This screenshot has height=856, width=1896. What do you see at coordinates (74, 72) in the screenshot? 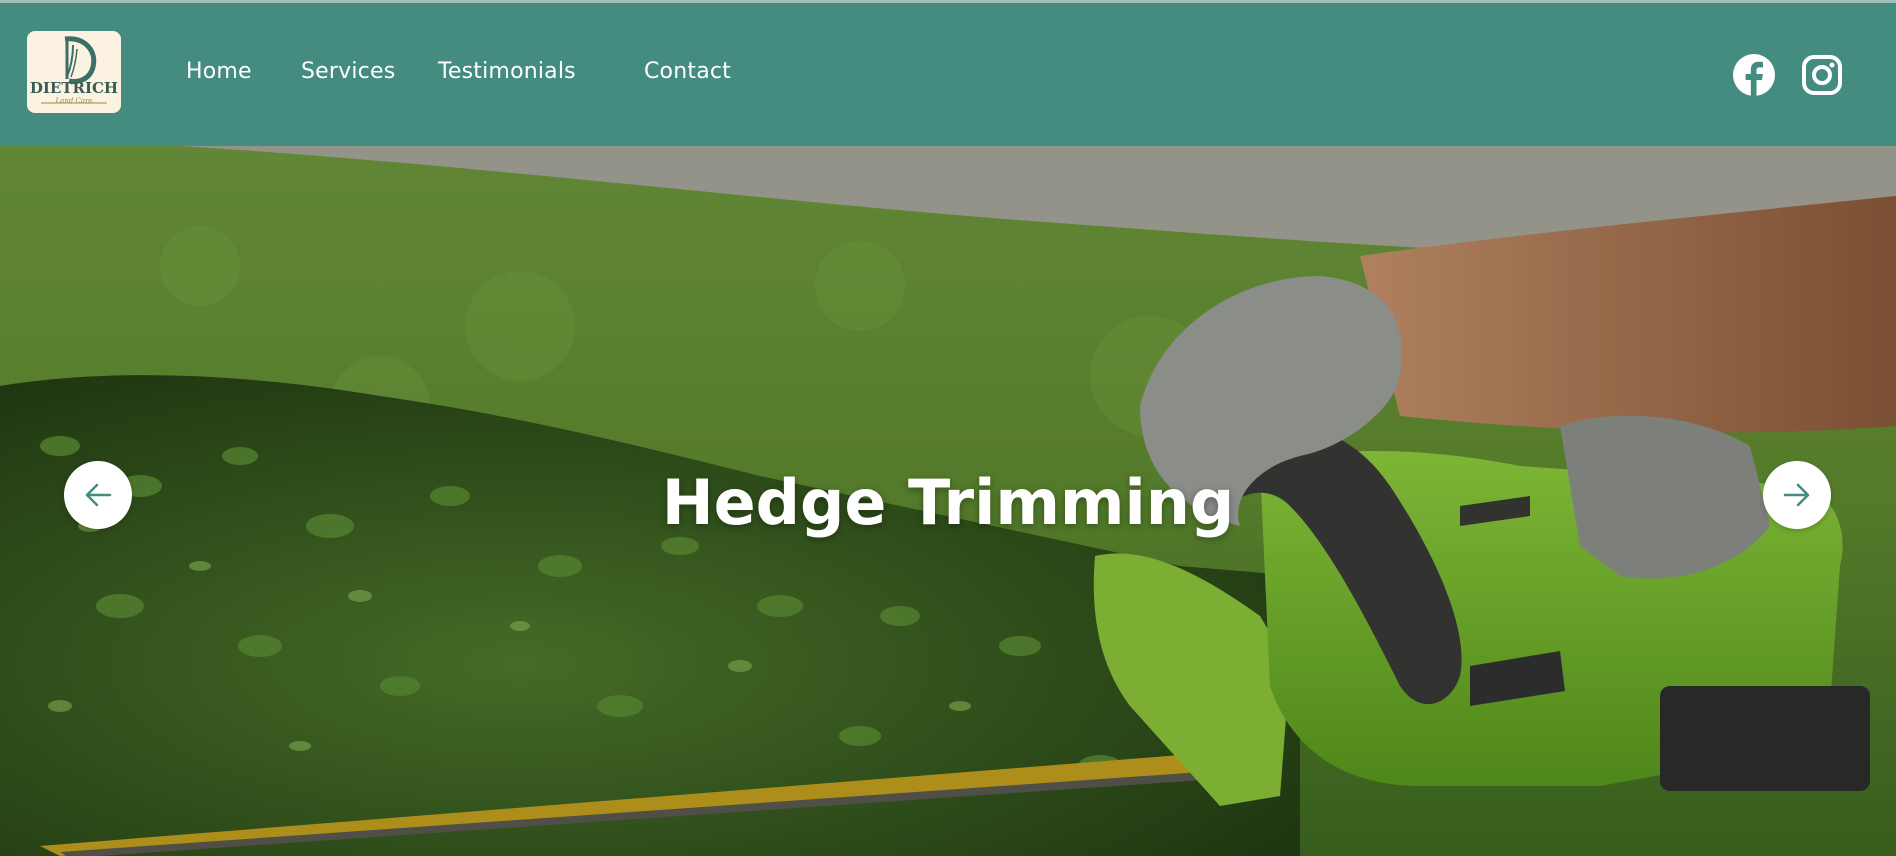
I see `logo: DIETRICH Land Care` at bounding box center [74, 72].